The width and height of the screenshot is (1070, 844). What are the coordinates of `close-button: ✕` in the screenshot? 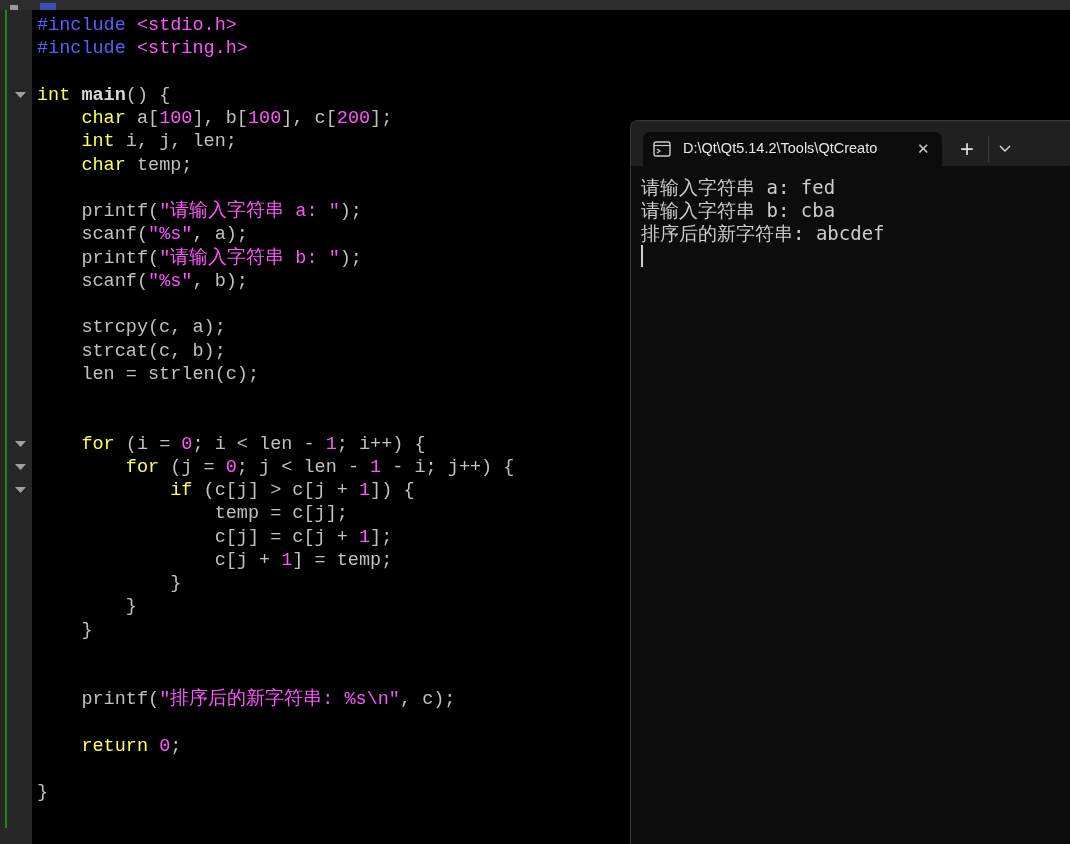 It's located at (923, 149).